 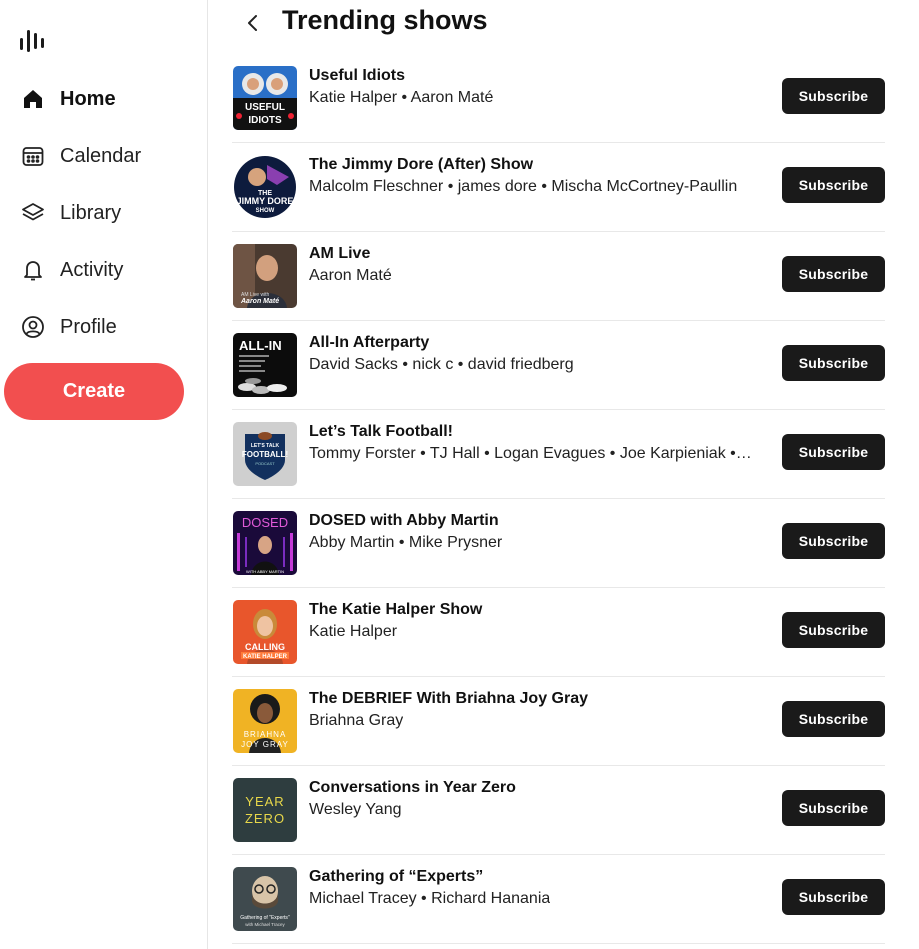 What do you see at coordinates (265, 647) in the screenshot?
I see `svg-text: CALLING` at bounding box center [265, 647].